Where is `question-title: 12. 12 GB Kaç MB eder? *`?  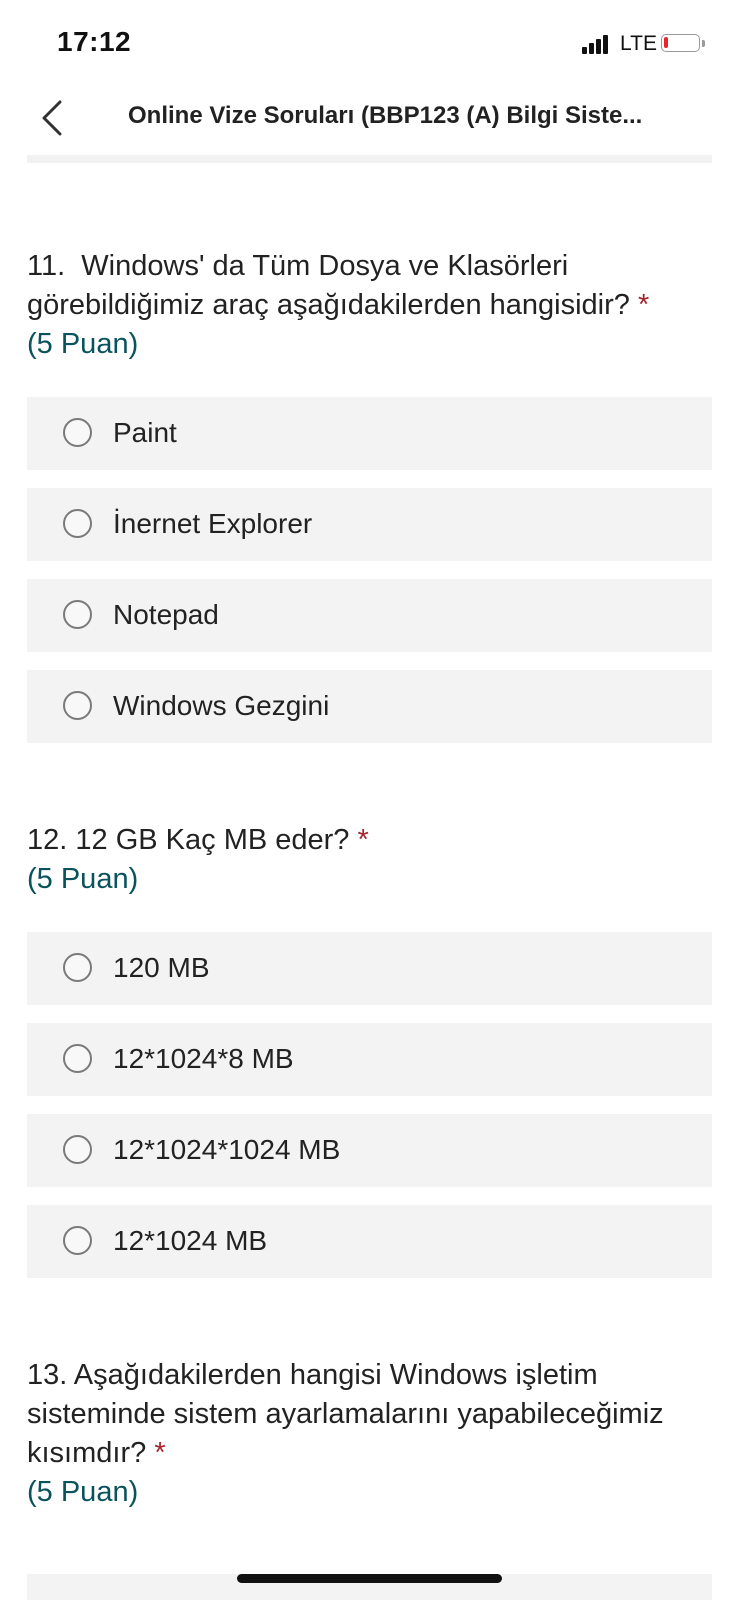
question-title: 12. 12 GB Kaç MB eder? * is located at coordinates (369, 840).